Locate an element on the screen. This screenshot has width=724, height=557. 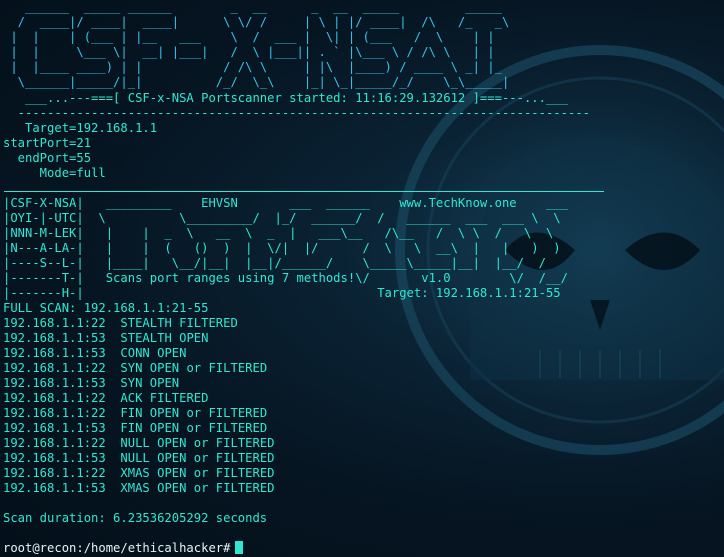
result-row: 192.168.1.1:53 CONN OPEN is located at coordinates (363, 353).